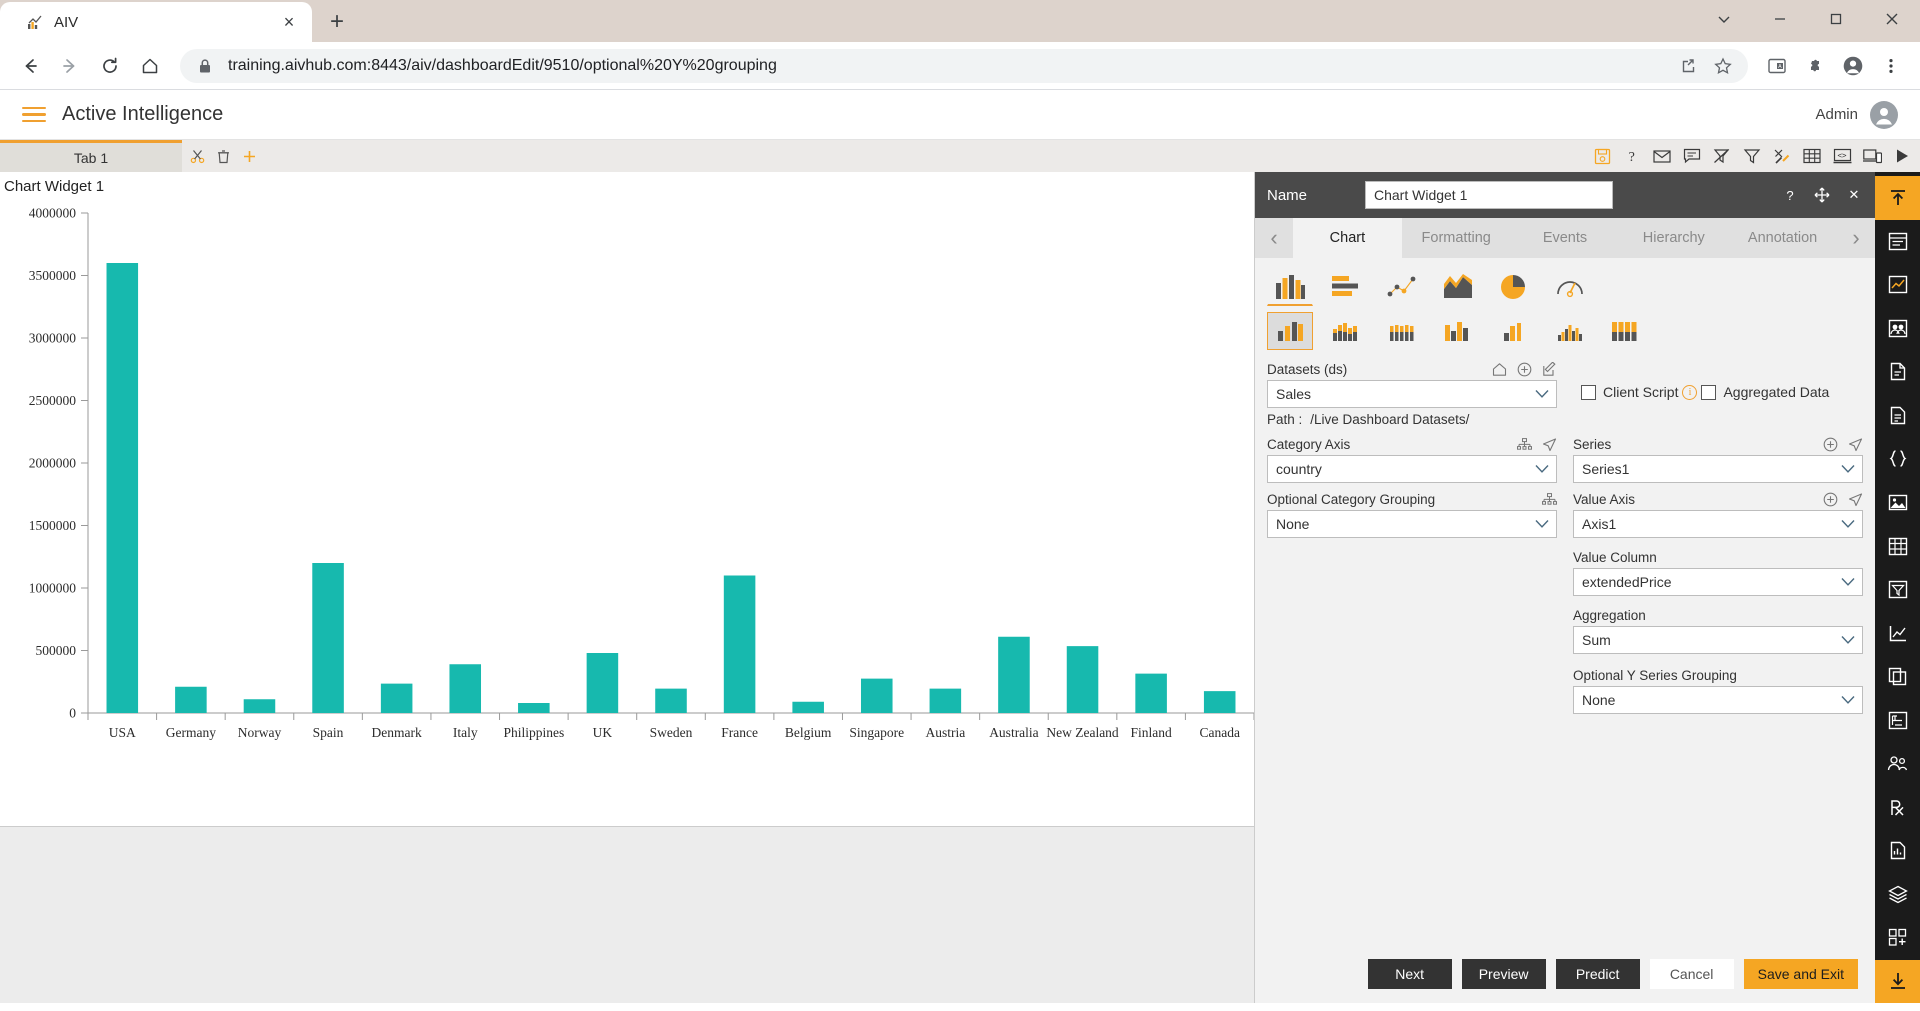 The height and width of the screenshot is (1011, 1920). Describe the element at coordinates (1884, 114) in the screenshot. I see `user-avatar-icon` at that location.